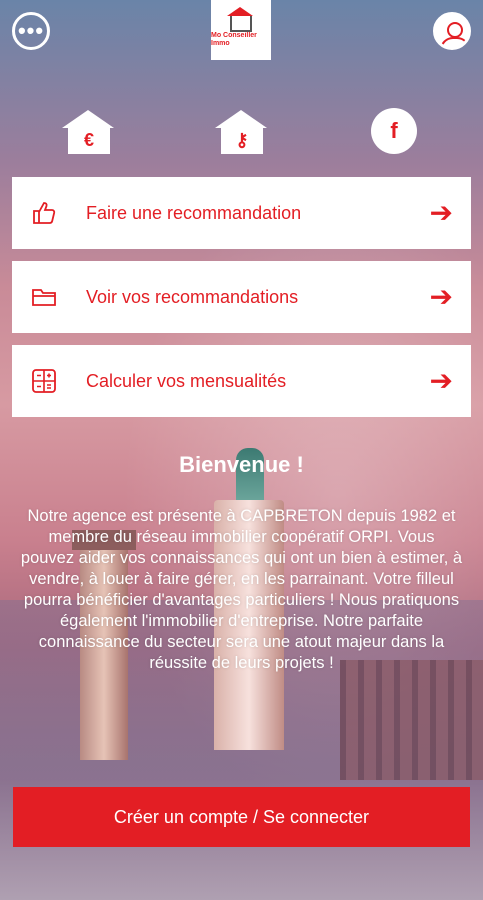 This screenshot has width=483, height=900. What do you see at coordinates (31, 31) in the screenshot?
I see `more-options-icon: •••` at bounding box center [31, 31].